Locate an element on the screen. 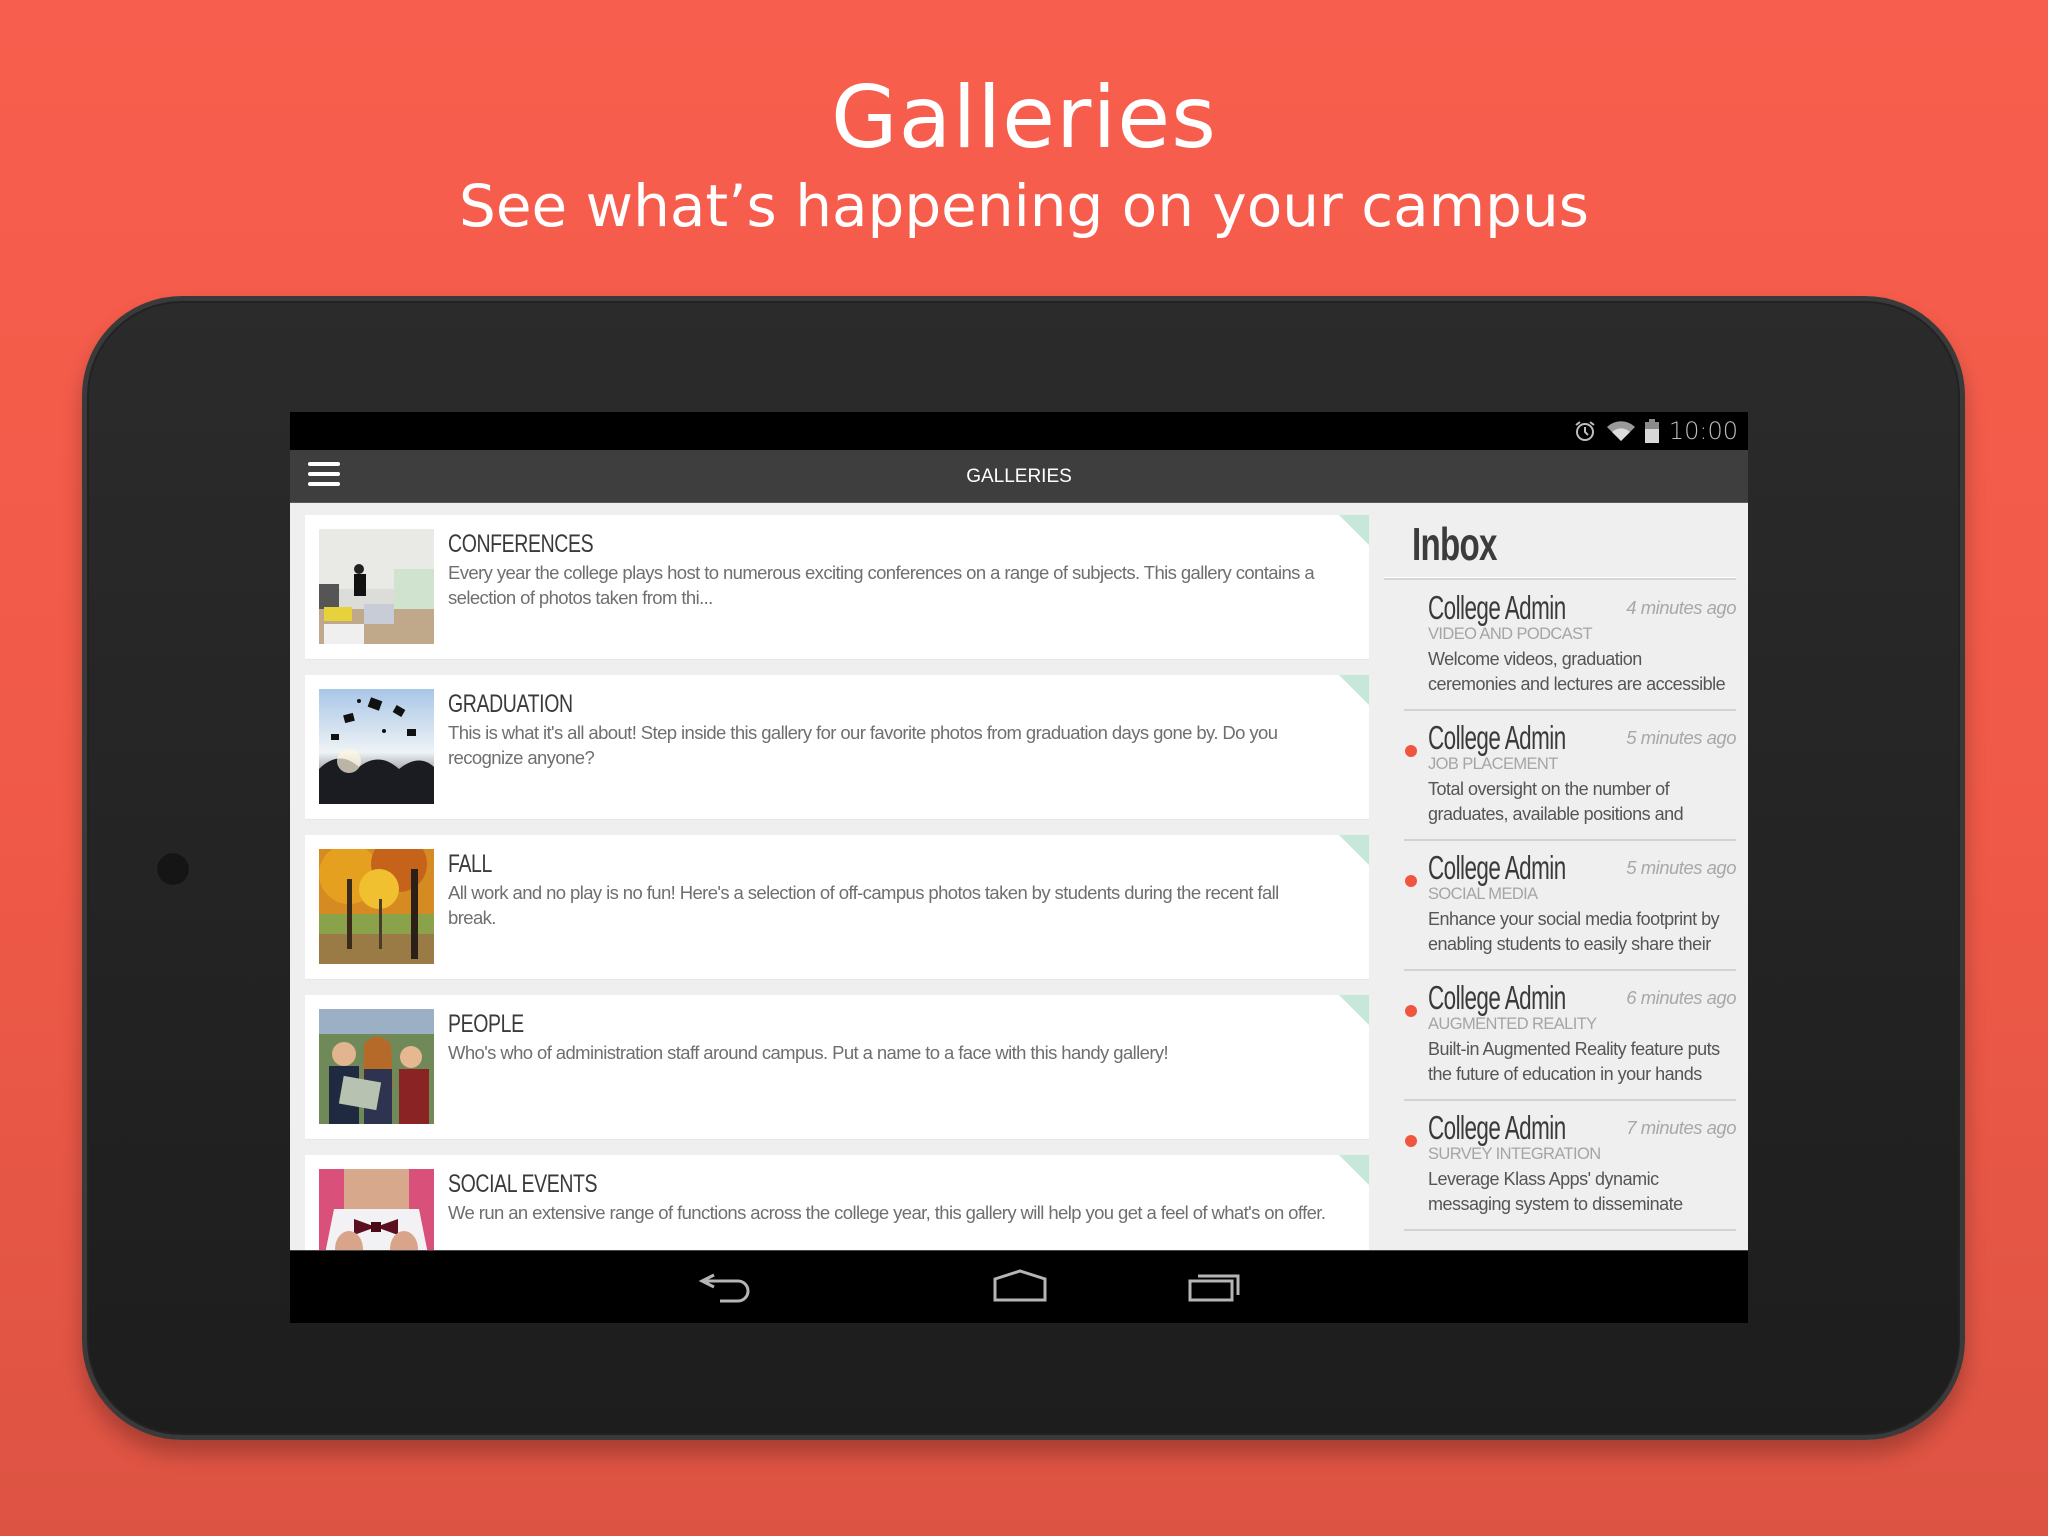  wifi-icon is located at coordinates (1620, 431).